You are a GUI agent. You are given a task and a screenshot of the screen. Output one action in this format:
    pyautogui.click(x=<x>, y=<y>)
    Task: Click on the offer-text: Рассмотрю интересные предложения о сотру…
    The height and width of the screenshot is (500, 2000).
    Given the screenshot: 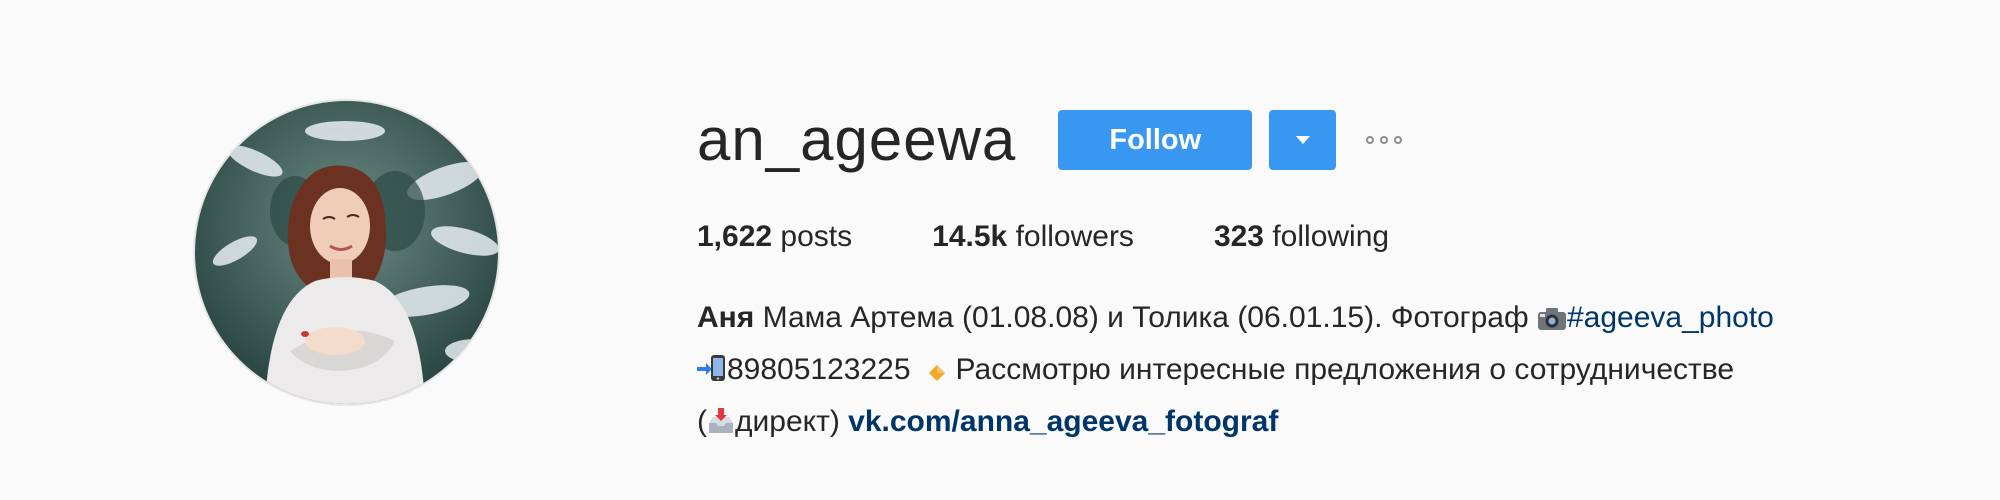 What is the action you would take?
    pyautogui.click(x=1341, y=369)
    